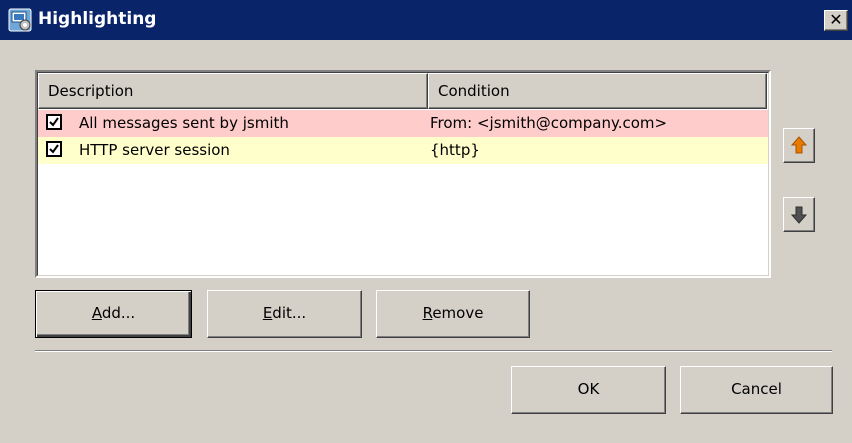  Describe the element at coordinates (403, 150) in the screenshot. I see `list-row: HTTP server session {http}` at that location.